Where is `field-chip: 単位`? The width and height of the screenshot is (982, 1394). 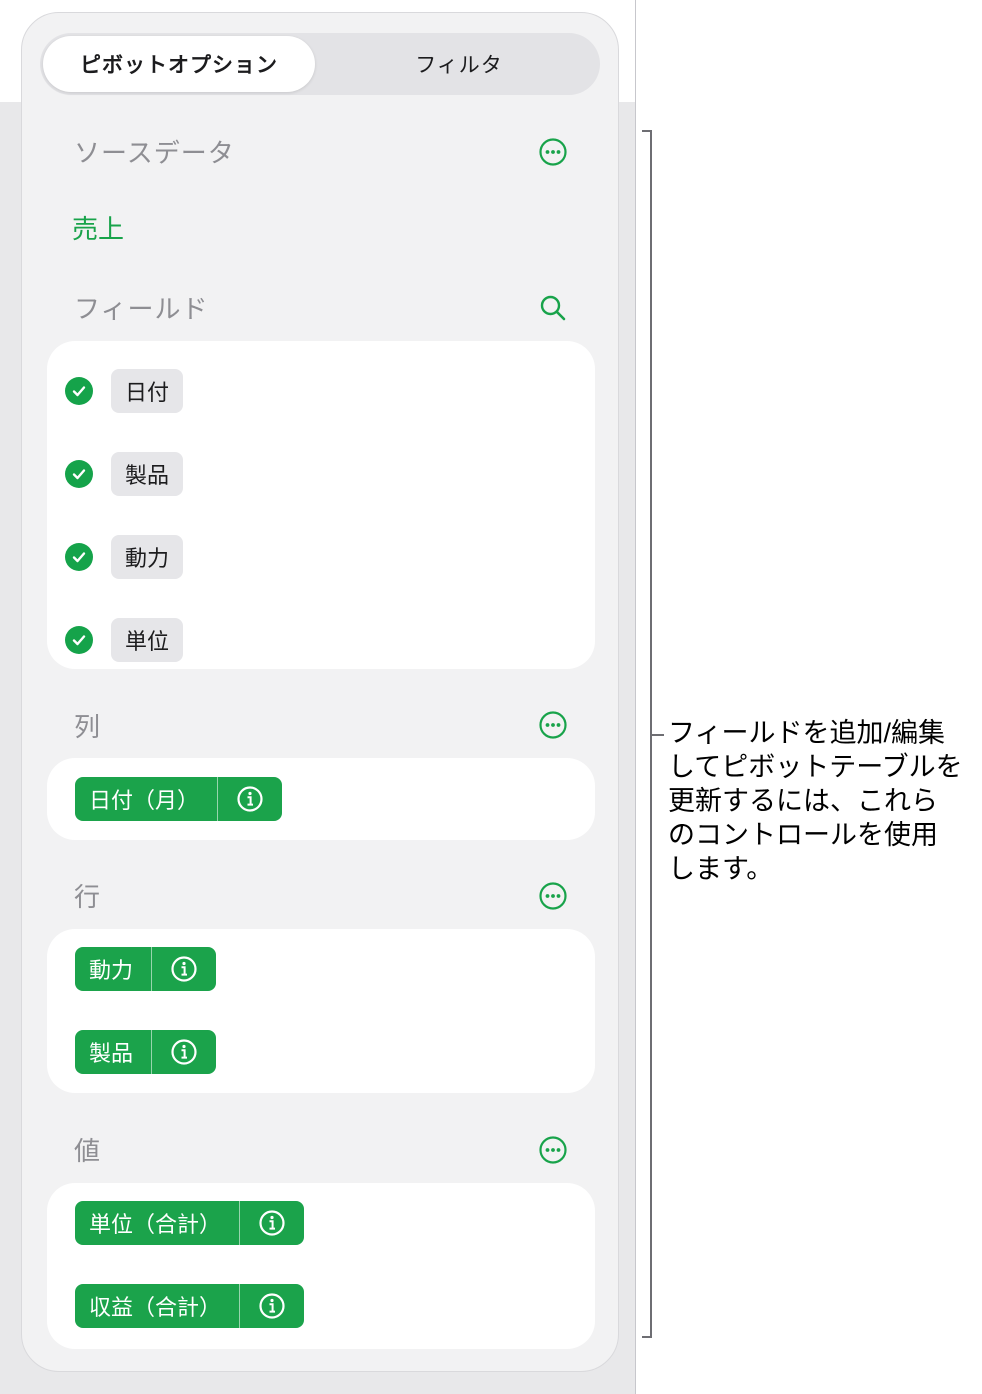 field-chip: 単位 is located at coordinates (147, 640).